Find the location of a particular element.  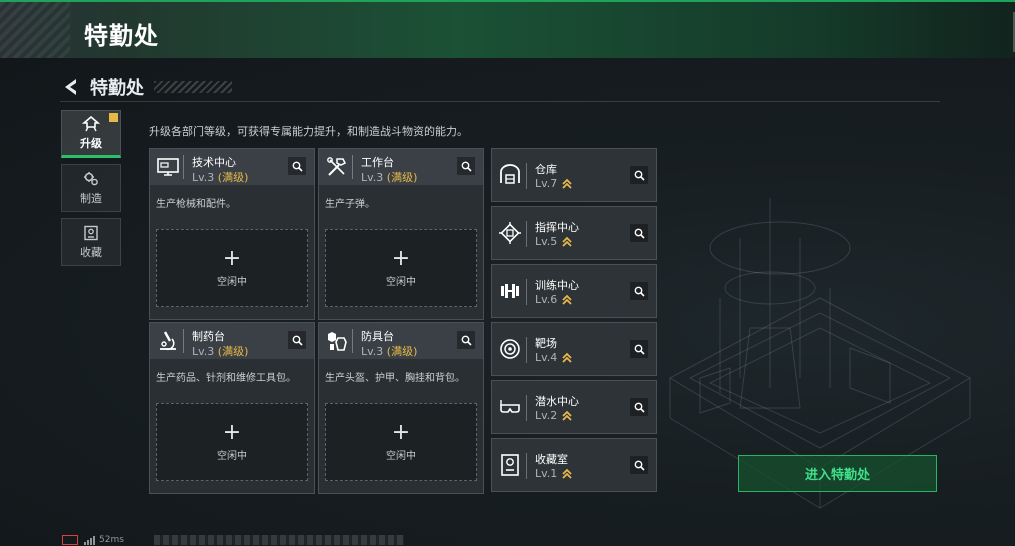

collection-icon is located at coordinates (91, 232).